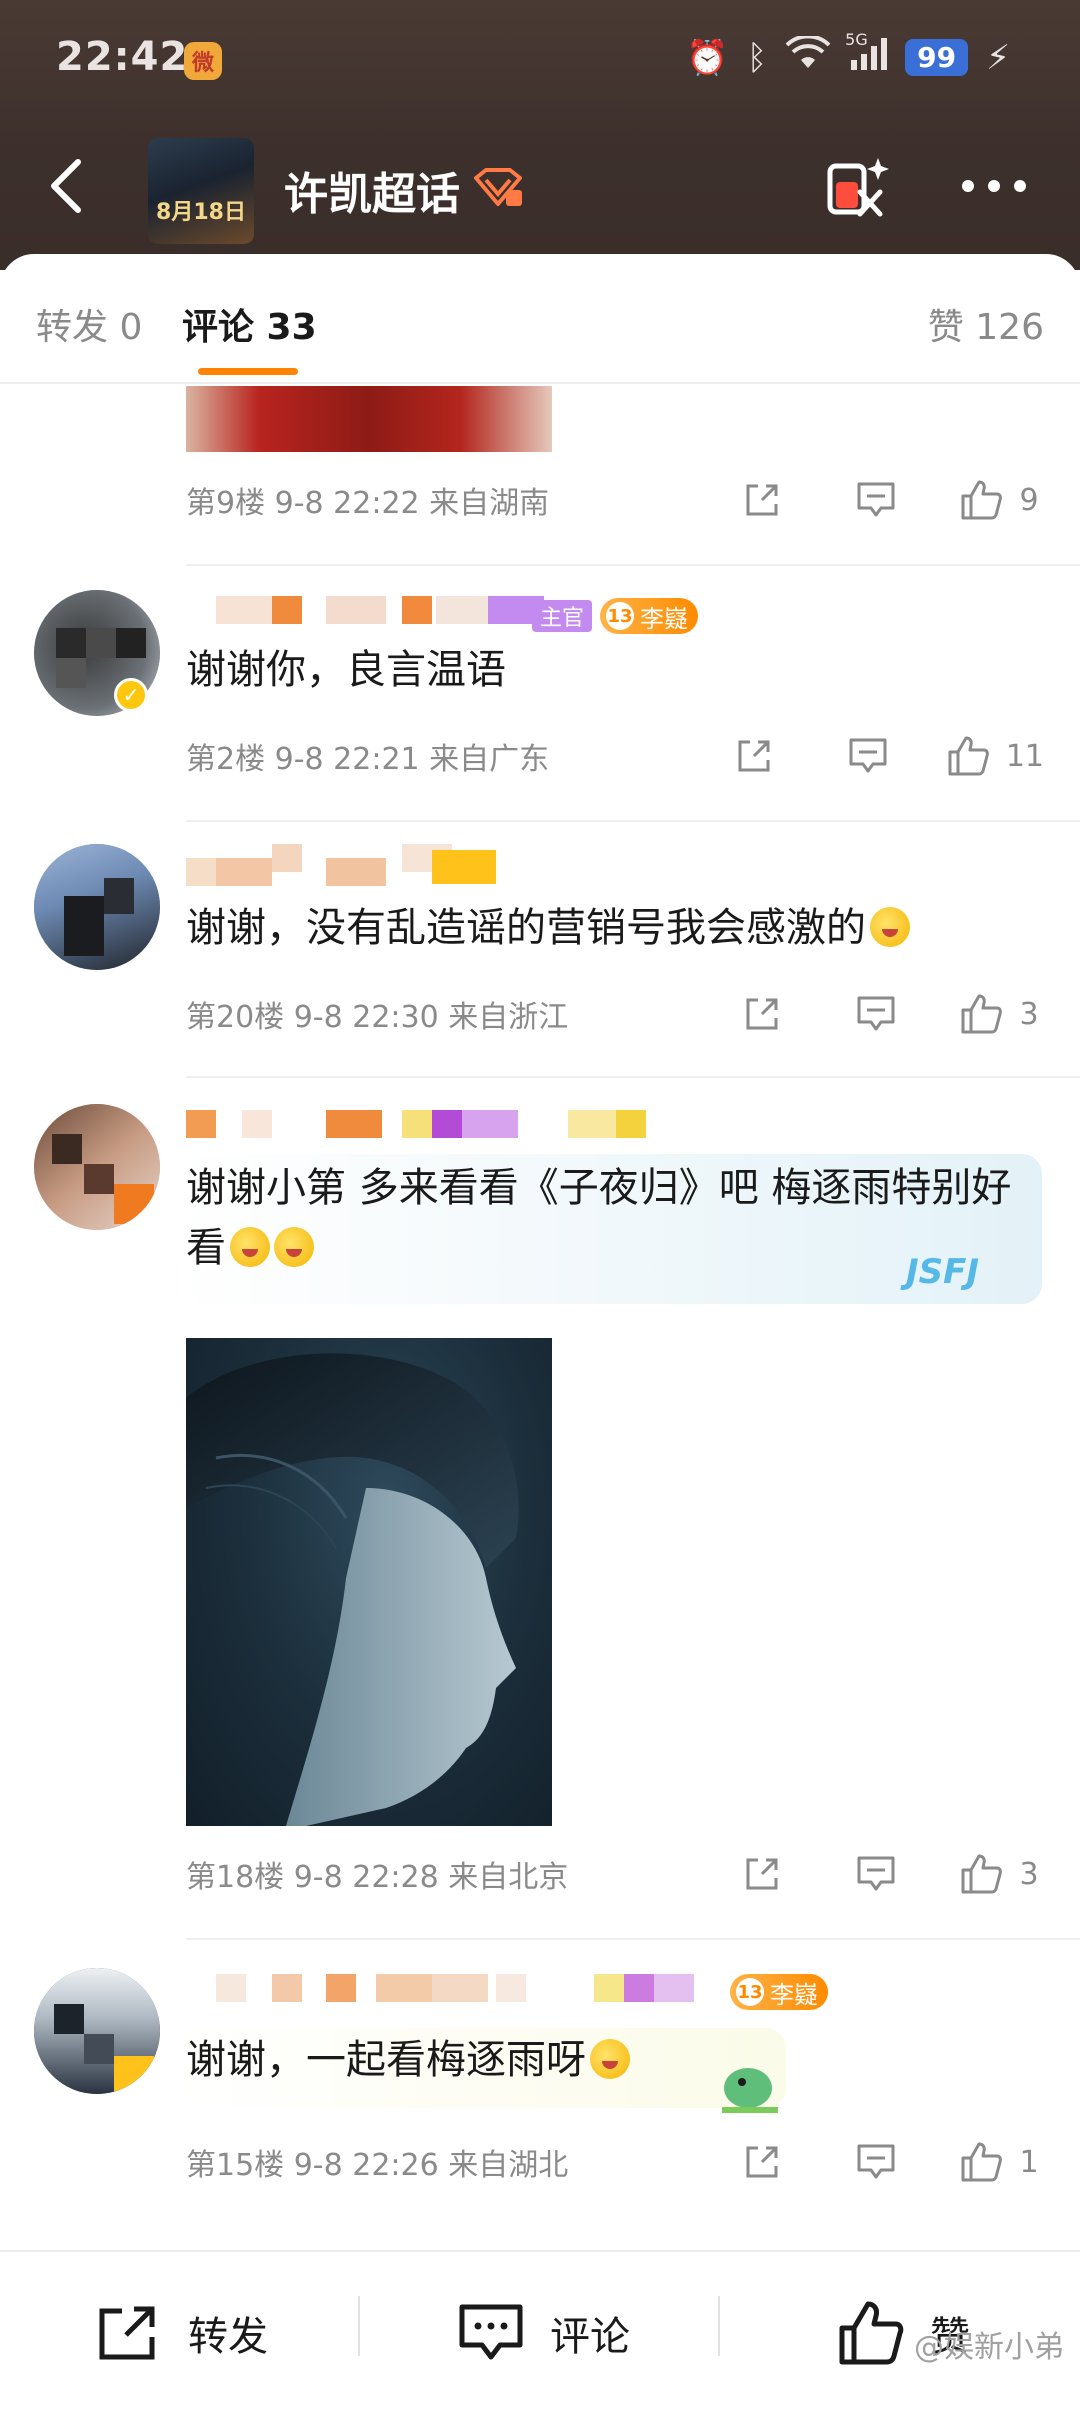  I want to click on comment-floor-meta: 第15楼 9-8 22:26 来自湖北, so click(377, 2165).